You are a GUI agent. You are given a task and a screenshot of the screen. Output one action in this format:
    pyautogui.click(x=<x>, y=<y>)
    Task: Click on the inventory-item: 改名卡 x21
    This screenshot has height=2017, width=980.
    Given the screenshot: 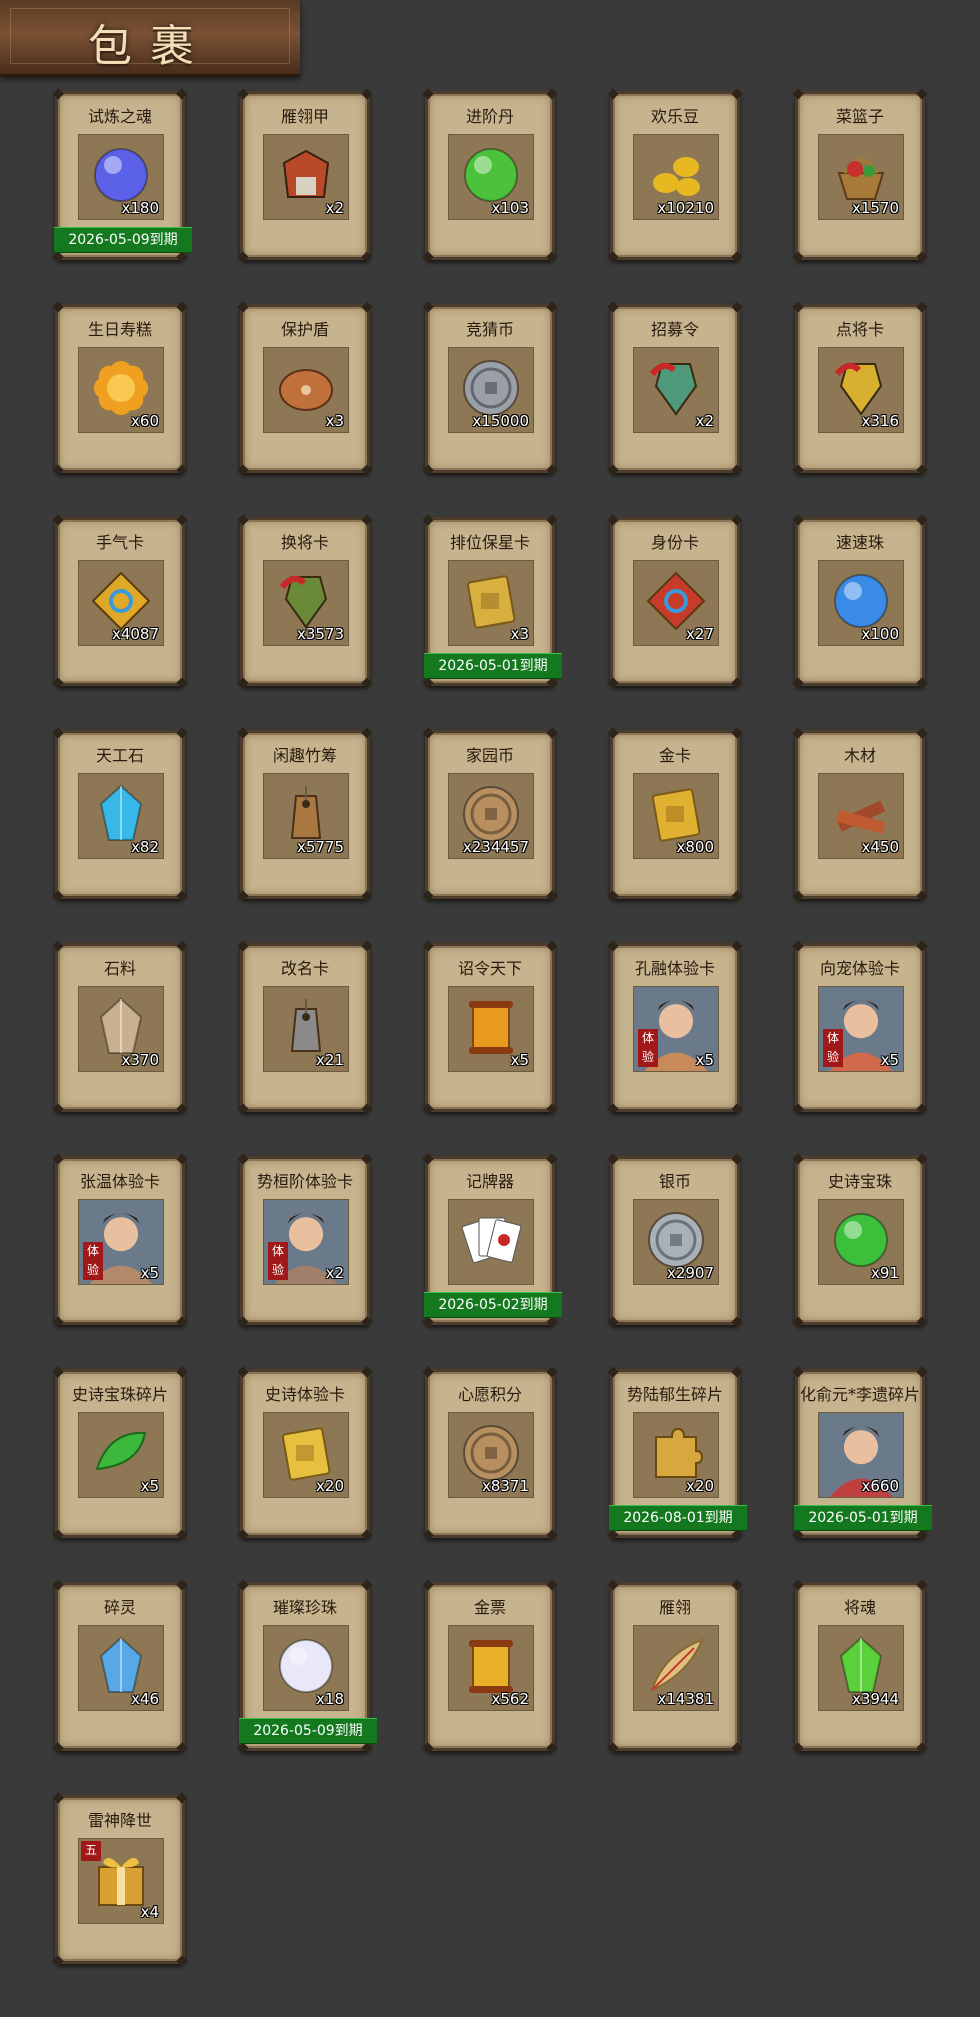 What is the action you would take?
    pyautogui.click(x=305, y=1027)
    